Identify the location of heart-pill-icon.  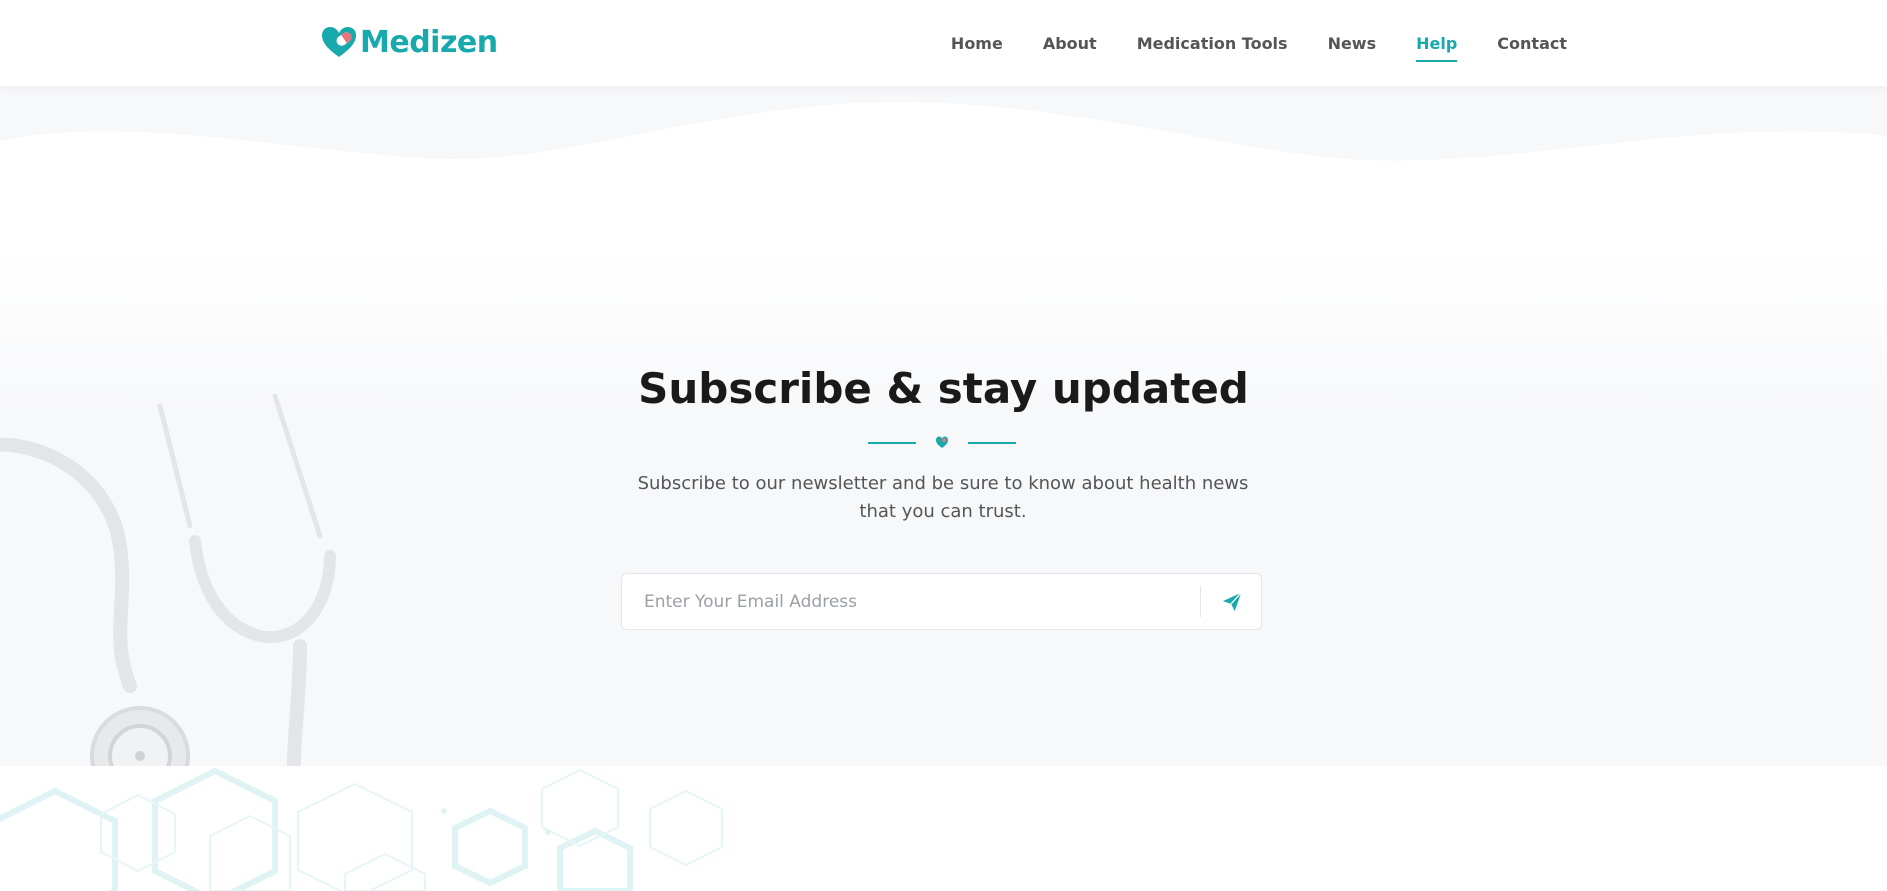
(339, 42).